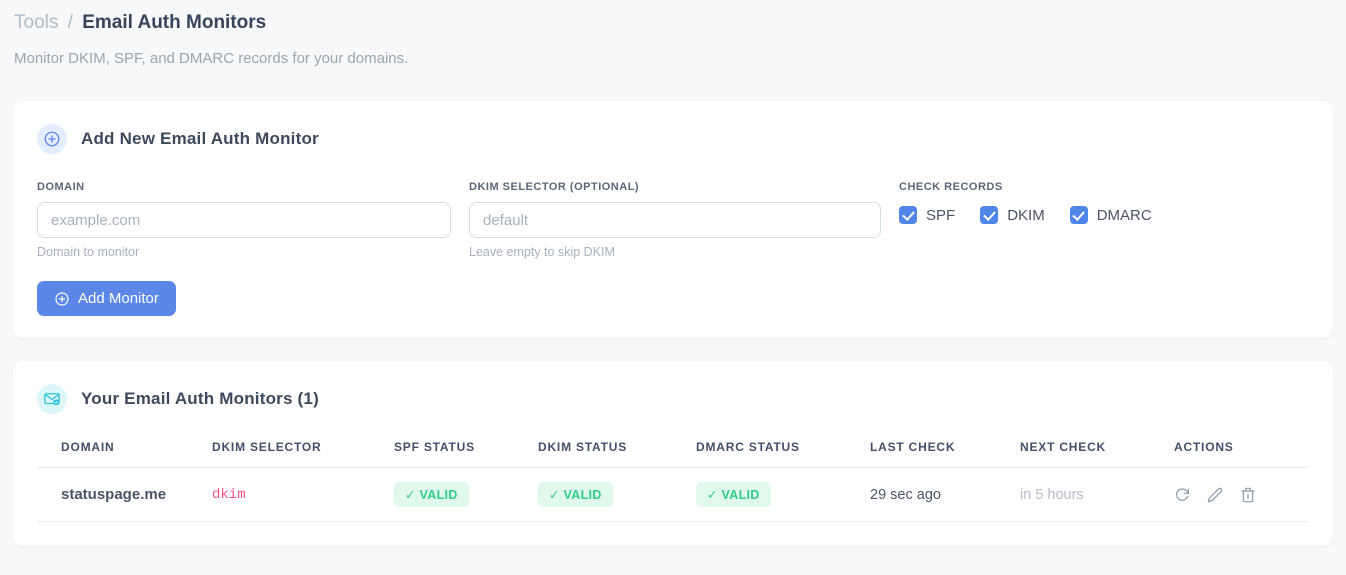  I want to click on edit-button, so click(1215, 495).